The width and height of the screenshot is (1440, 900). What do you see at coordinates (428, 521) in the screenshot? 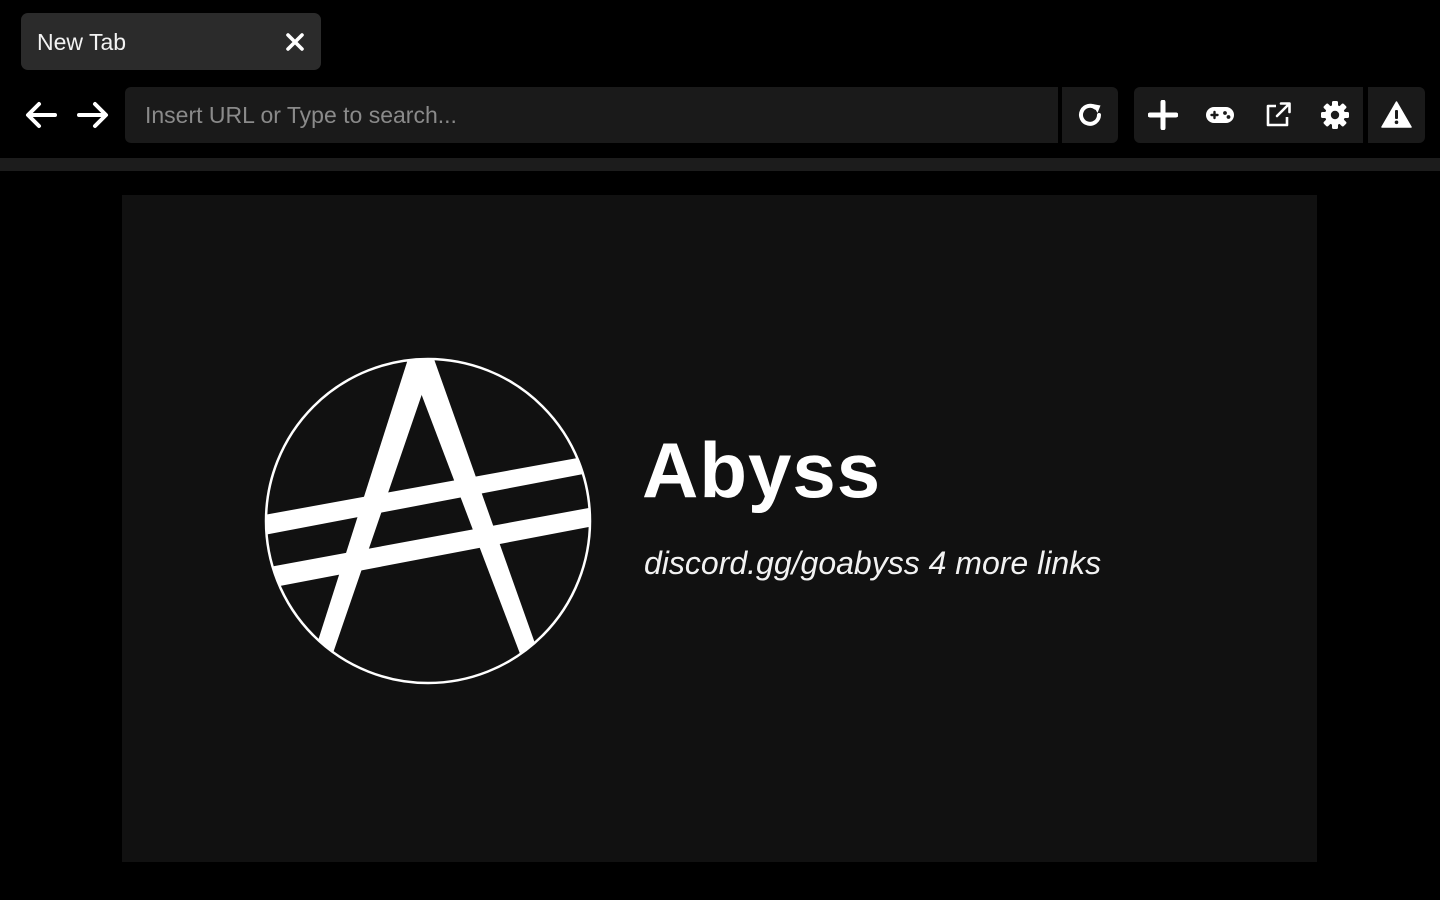
I see `abyss-logo-icon` at bounding box center [428, 521].